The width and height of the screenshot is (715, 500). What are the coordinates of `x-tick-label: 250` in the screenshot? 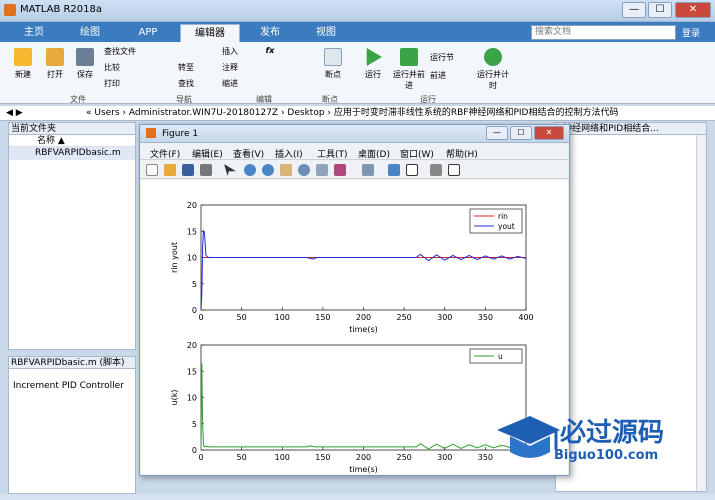 It's located at (403, 317).